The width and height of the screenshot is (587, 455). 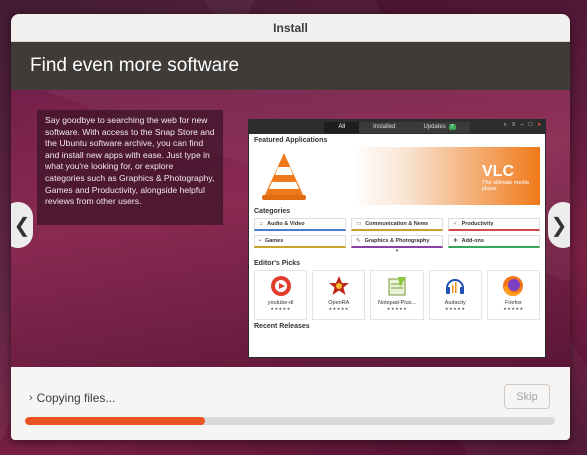 I want to click on tab-installed-label: Installed, so click(x=384, y=127).